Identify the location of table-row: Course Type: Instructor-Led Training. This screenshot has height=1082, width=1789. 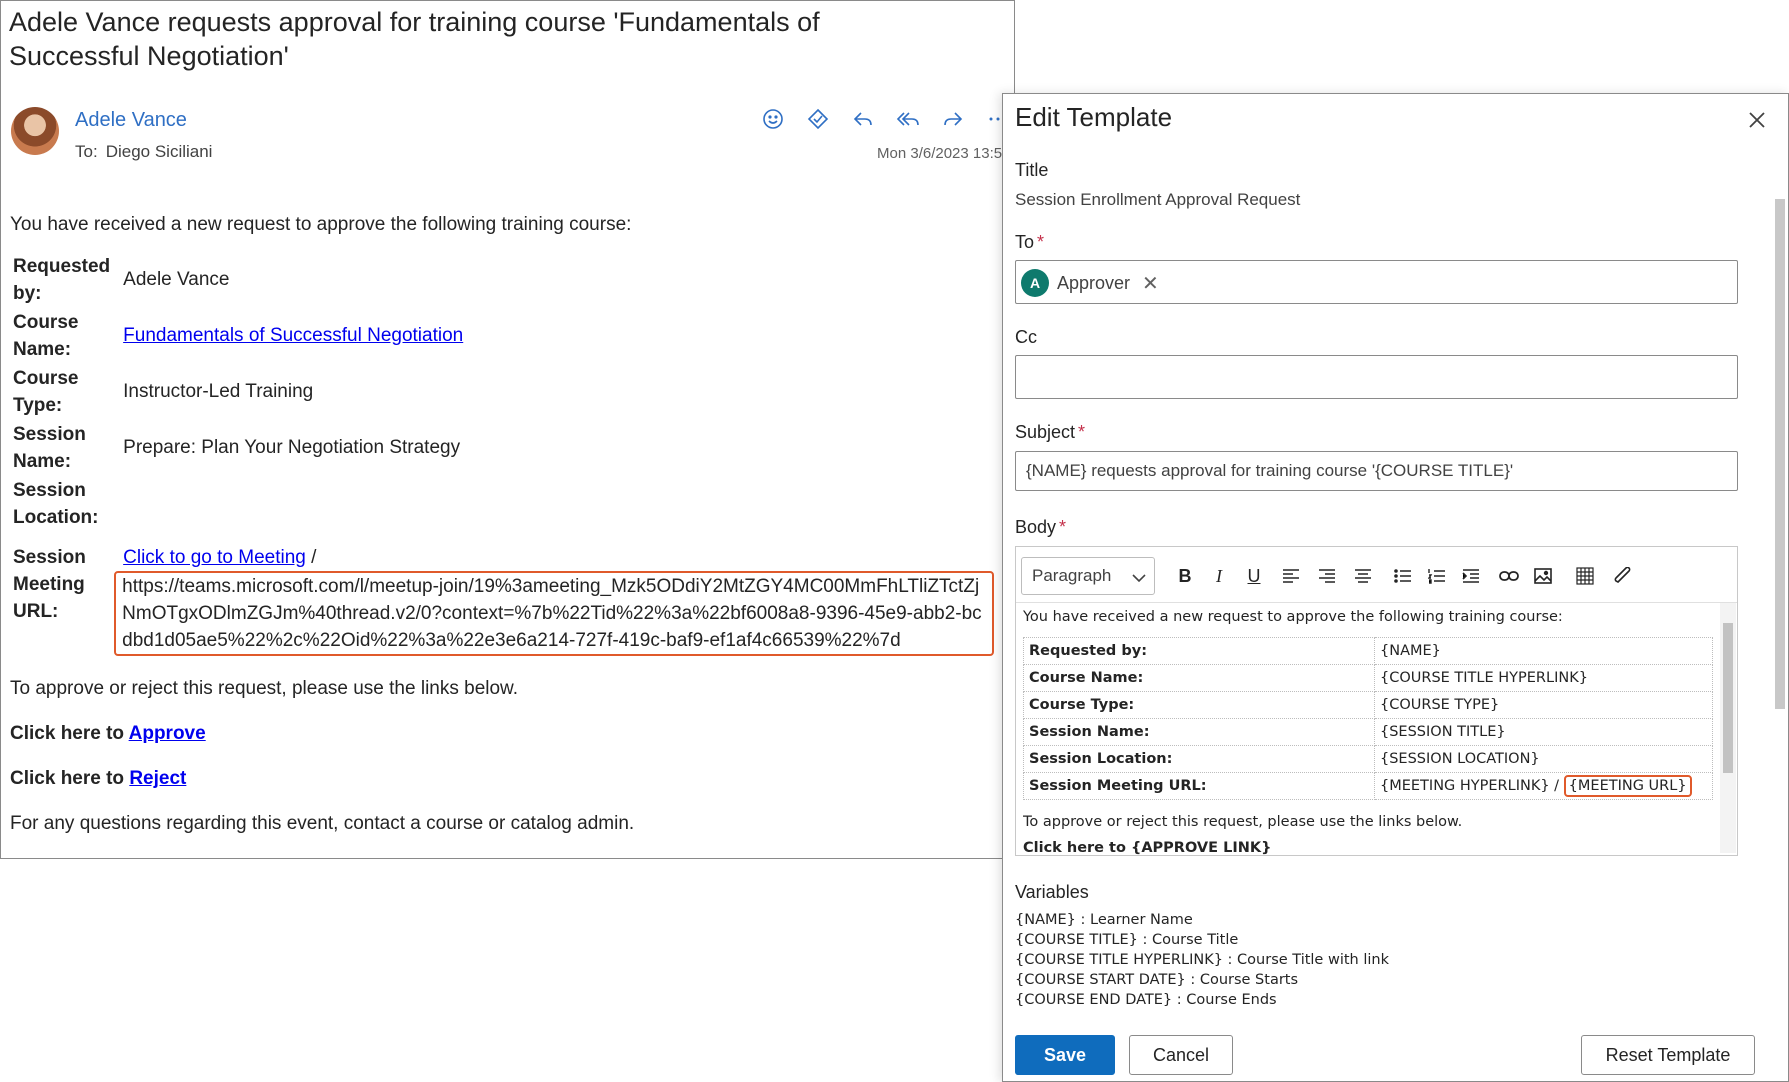
(503, 392).